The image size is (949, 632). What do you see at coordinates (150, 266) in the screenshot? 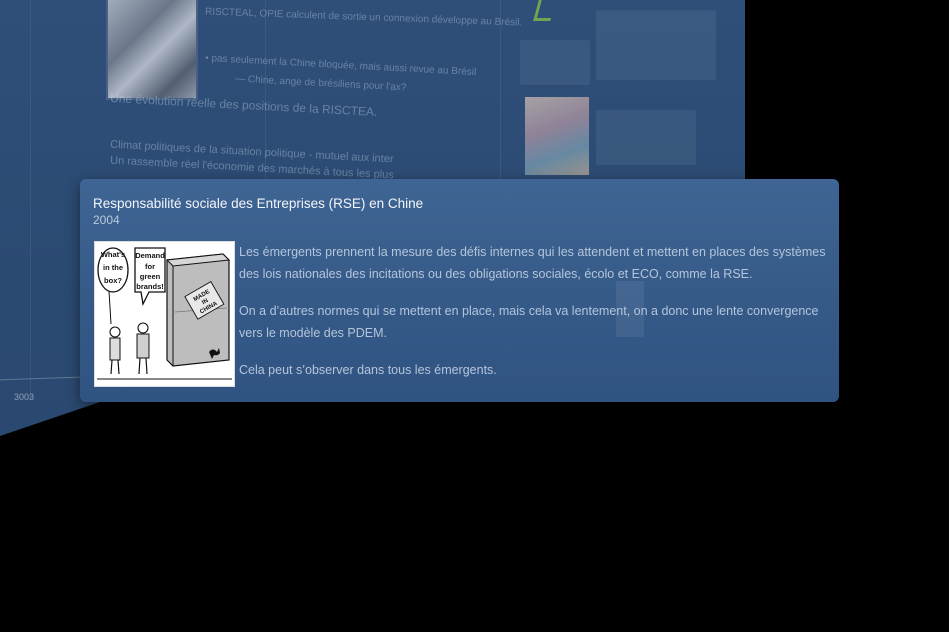
I see `cartoon-bubble-right-line: for` at bounding box center [150, 266].